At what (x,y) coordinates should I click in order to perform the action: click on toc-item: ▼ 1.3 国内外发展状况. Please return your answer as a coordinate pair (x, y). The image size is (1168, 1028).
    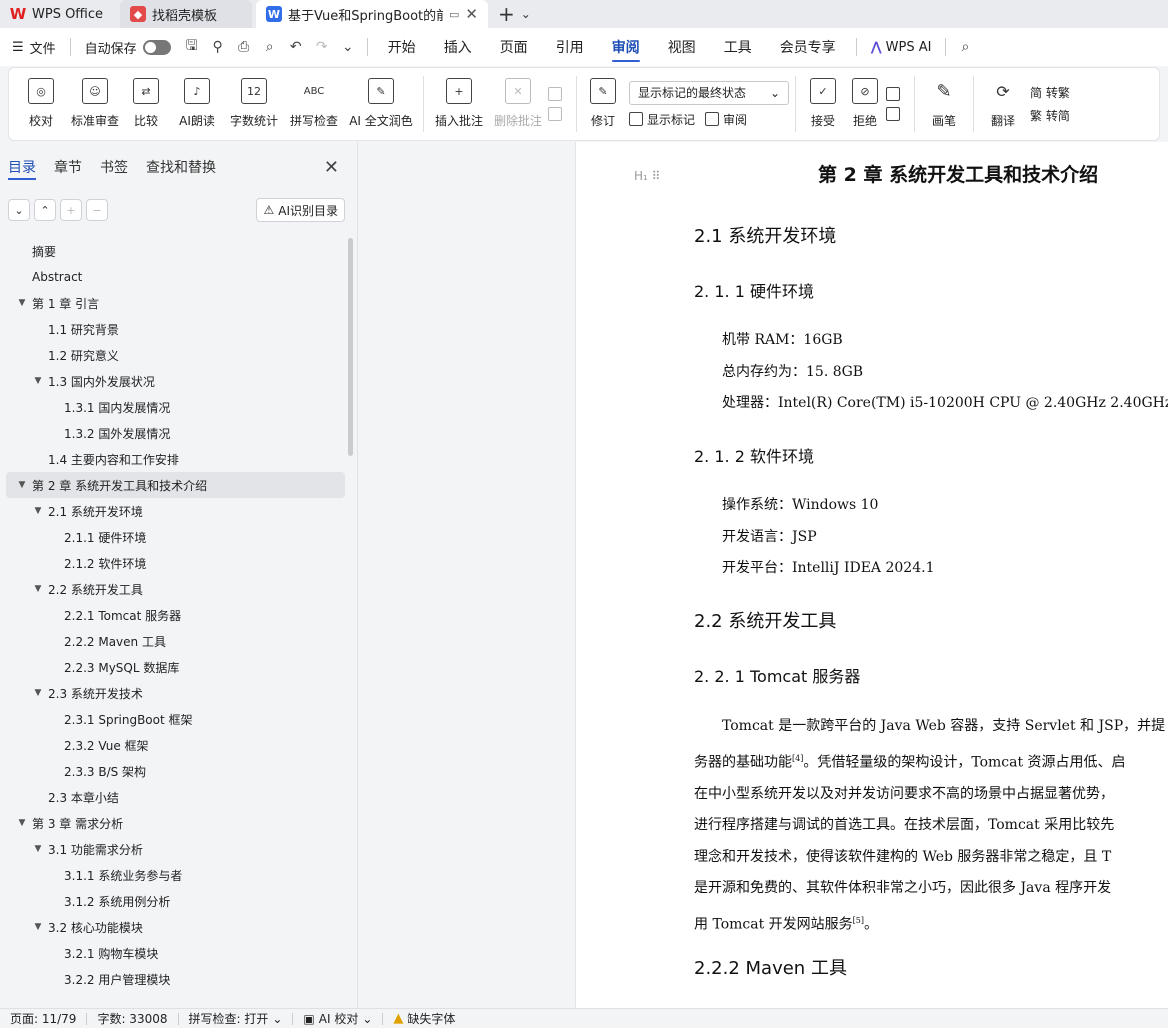
    Looking at the image, I should click on (175, 381).